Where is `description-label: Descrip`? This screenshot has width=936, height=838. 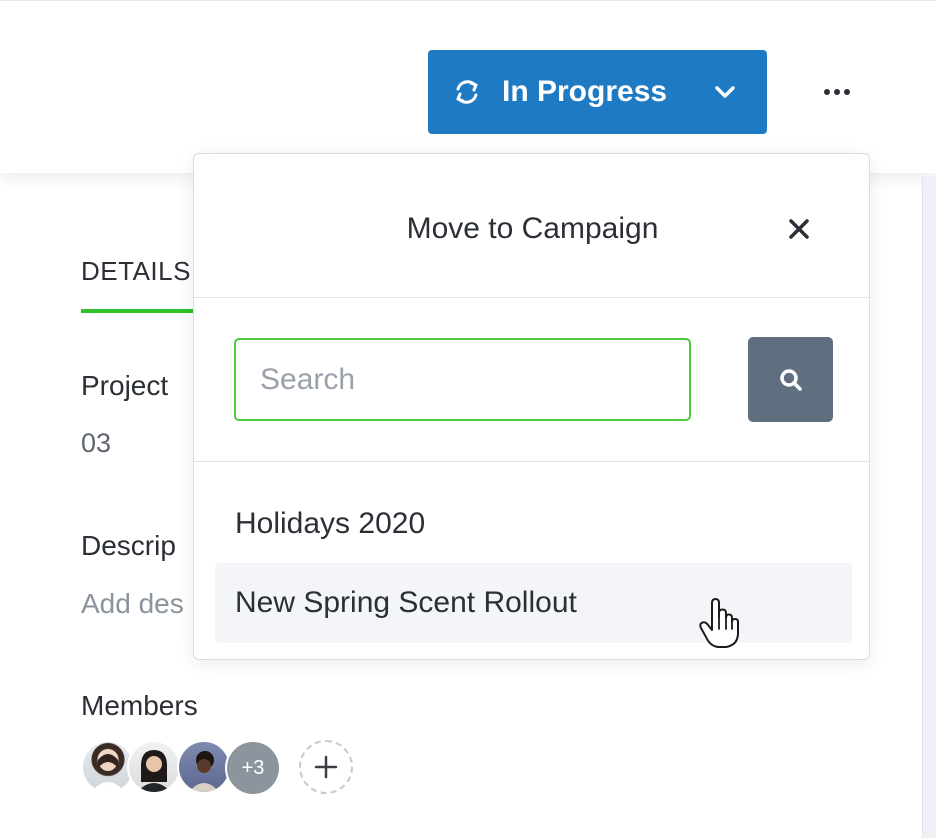 description-label: Descrip is located at coordinates (128, 545).